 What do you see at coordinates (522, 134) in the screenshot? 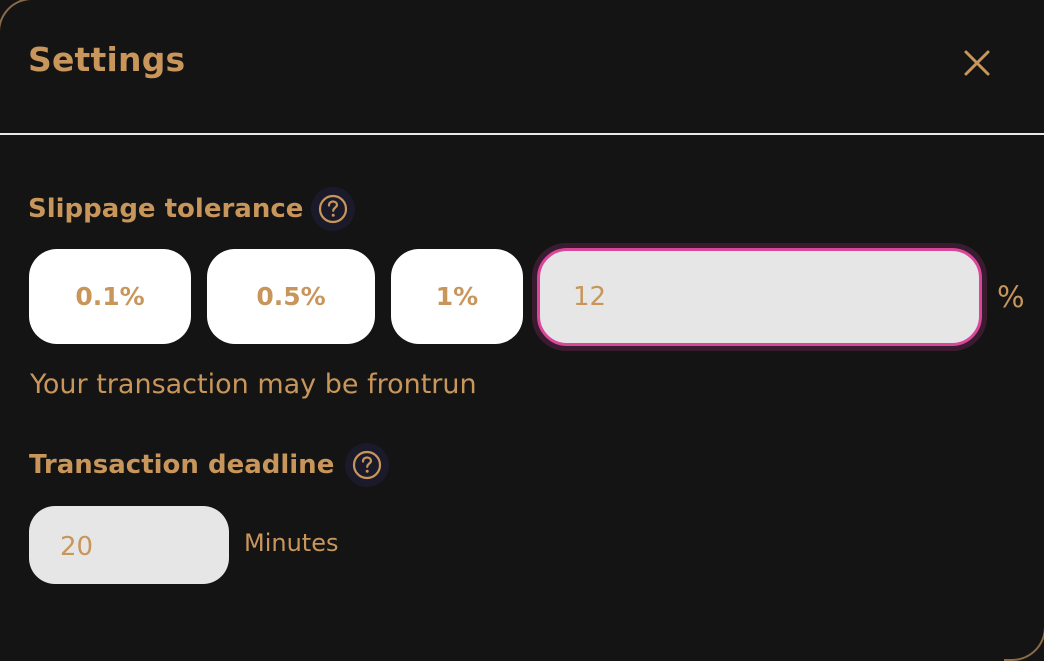
I see `header-divider` at bounding box center [522, 134].